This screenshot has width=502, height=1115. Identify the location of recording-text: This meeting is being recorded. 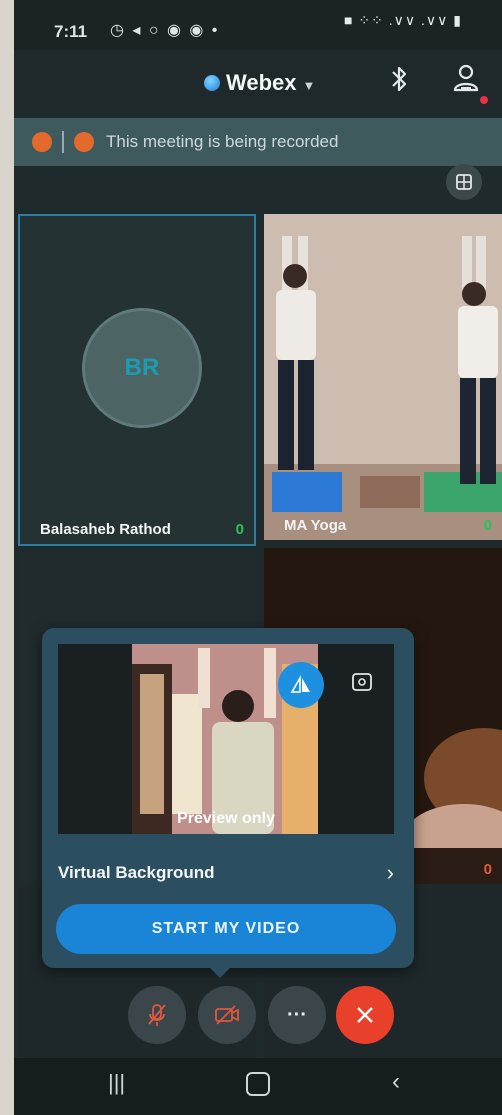
(222, 141).